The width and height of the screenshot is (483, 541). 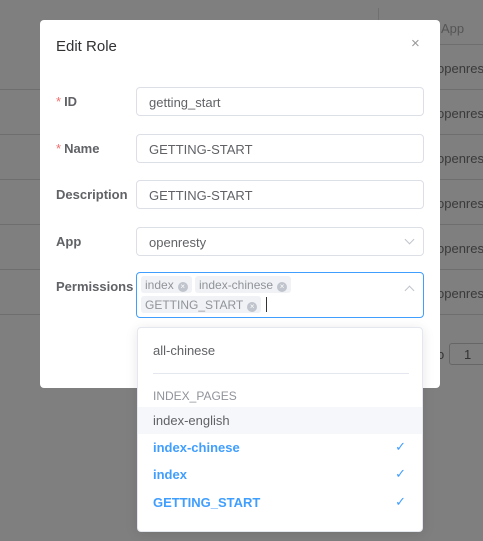 I want to click on permissions-select: index × index-chinese × GETTING_START ×, so click(x=280, y=295).